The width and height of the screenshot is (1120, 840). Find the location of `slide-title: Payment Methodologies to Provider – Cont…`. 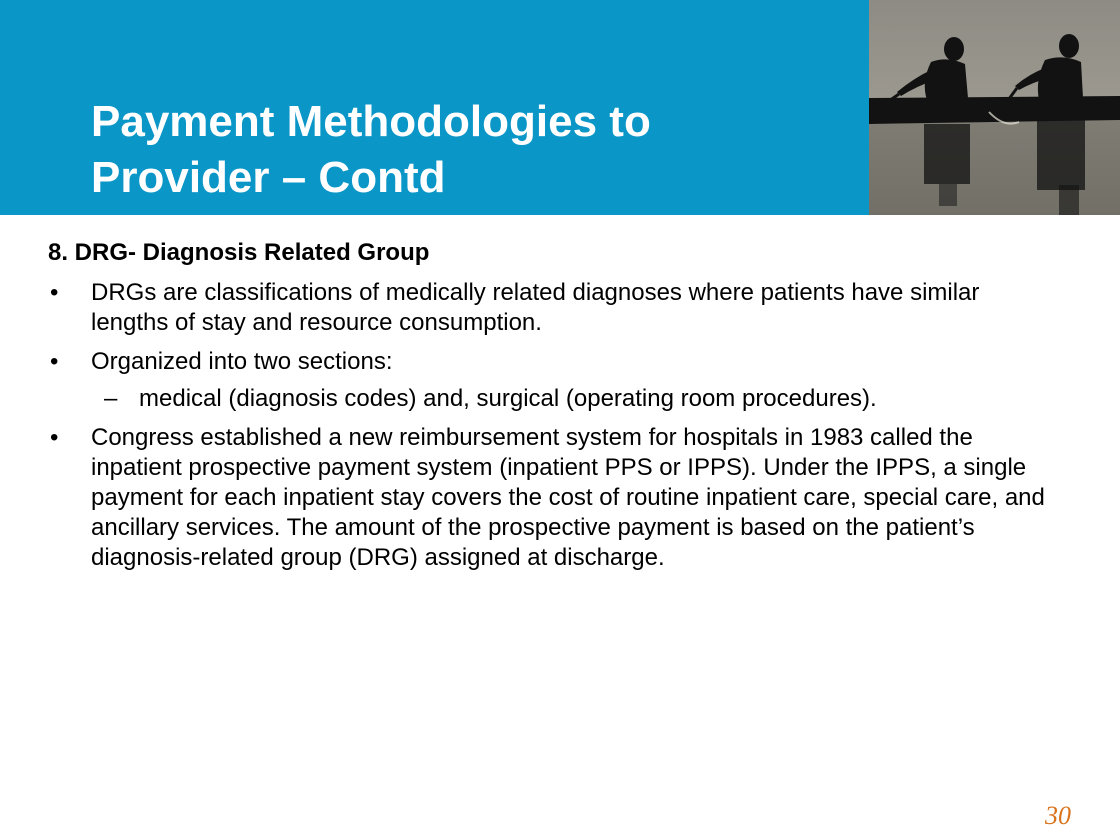

slide-title: Payment Methodologies to Provider – Cont… is located at coordinates (471, 150).